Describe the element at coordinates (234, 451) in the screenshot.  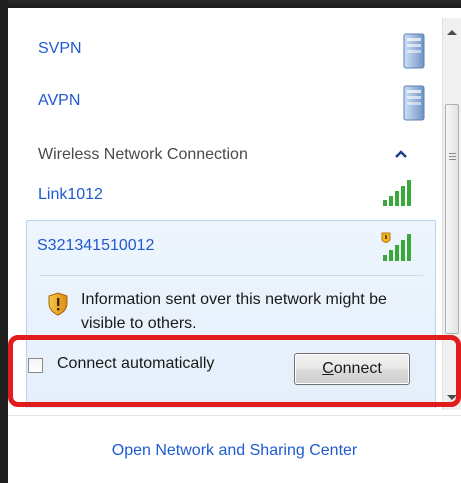
I see `open-network-sharing-center-link: Open Network and Sharing Center` at that location.